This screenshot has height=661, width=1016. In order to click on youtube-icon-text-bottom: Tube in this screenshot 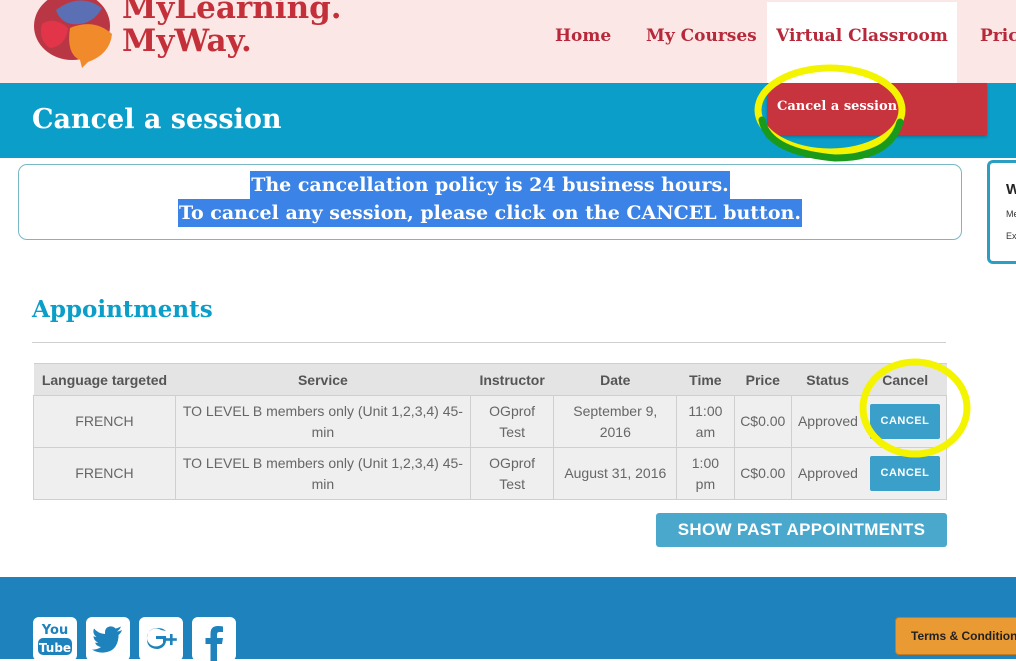, I will do `click(55, 648)`.